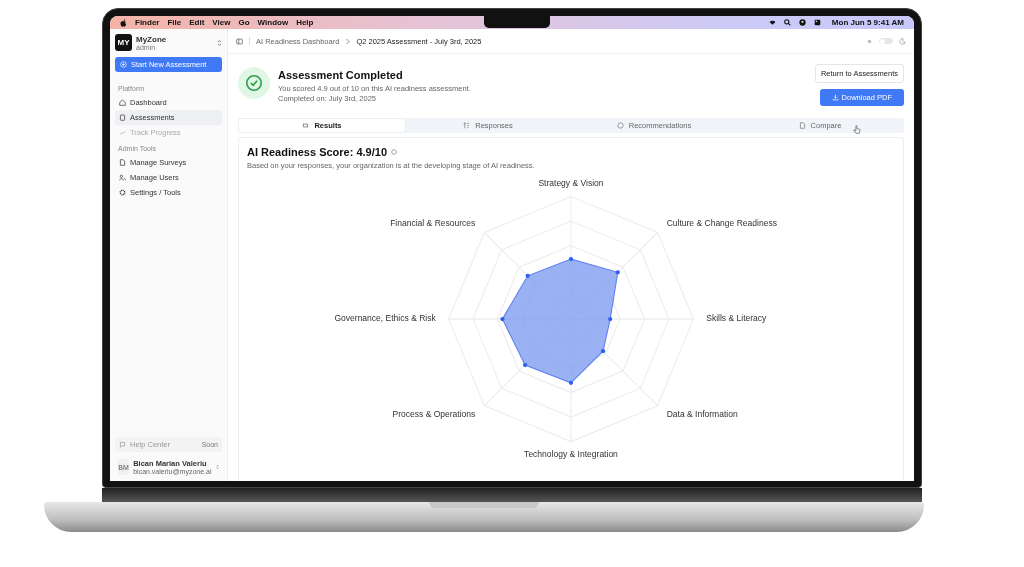 The image size is (1024, 567). Describe the element at coordinates (147, 22) in the screenshot. I see `menu-item: Finder` at that location.